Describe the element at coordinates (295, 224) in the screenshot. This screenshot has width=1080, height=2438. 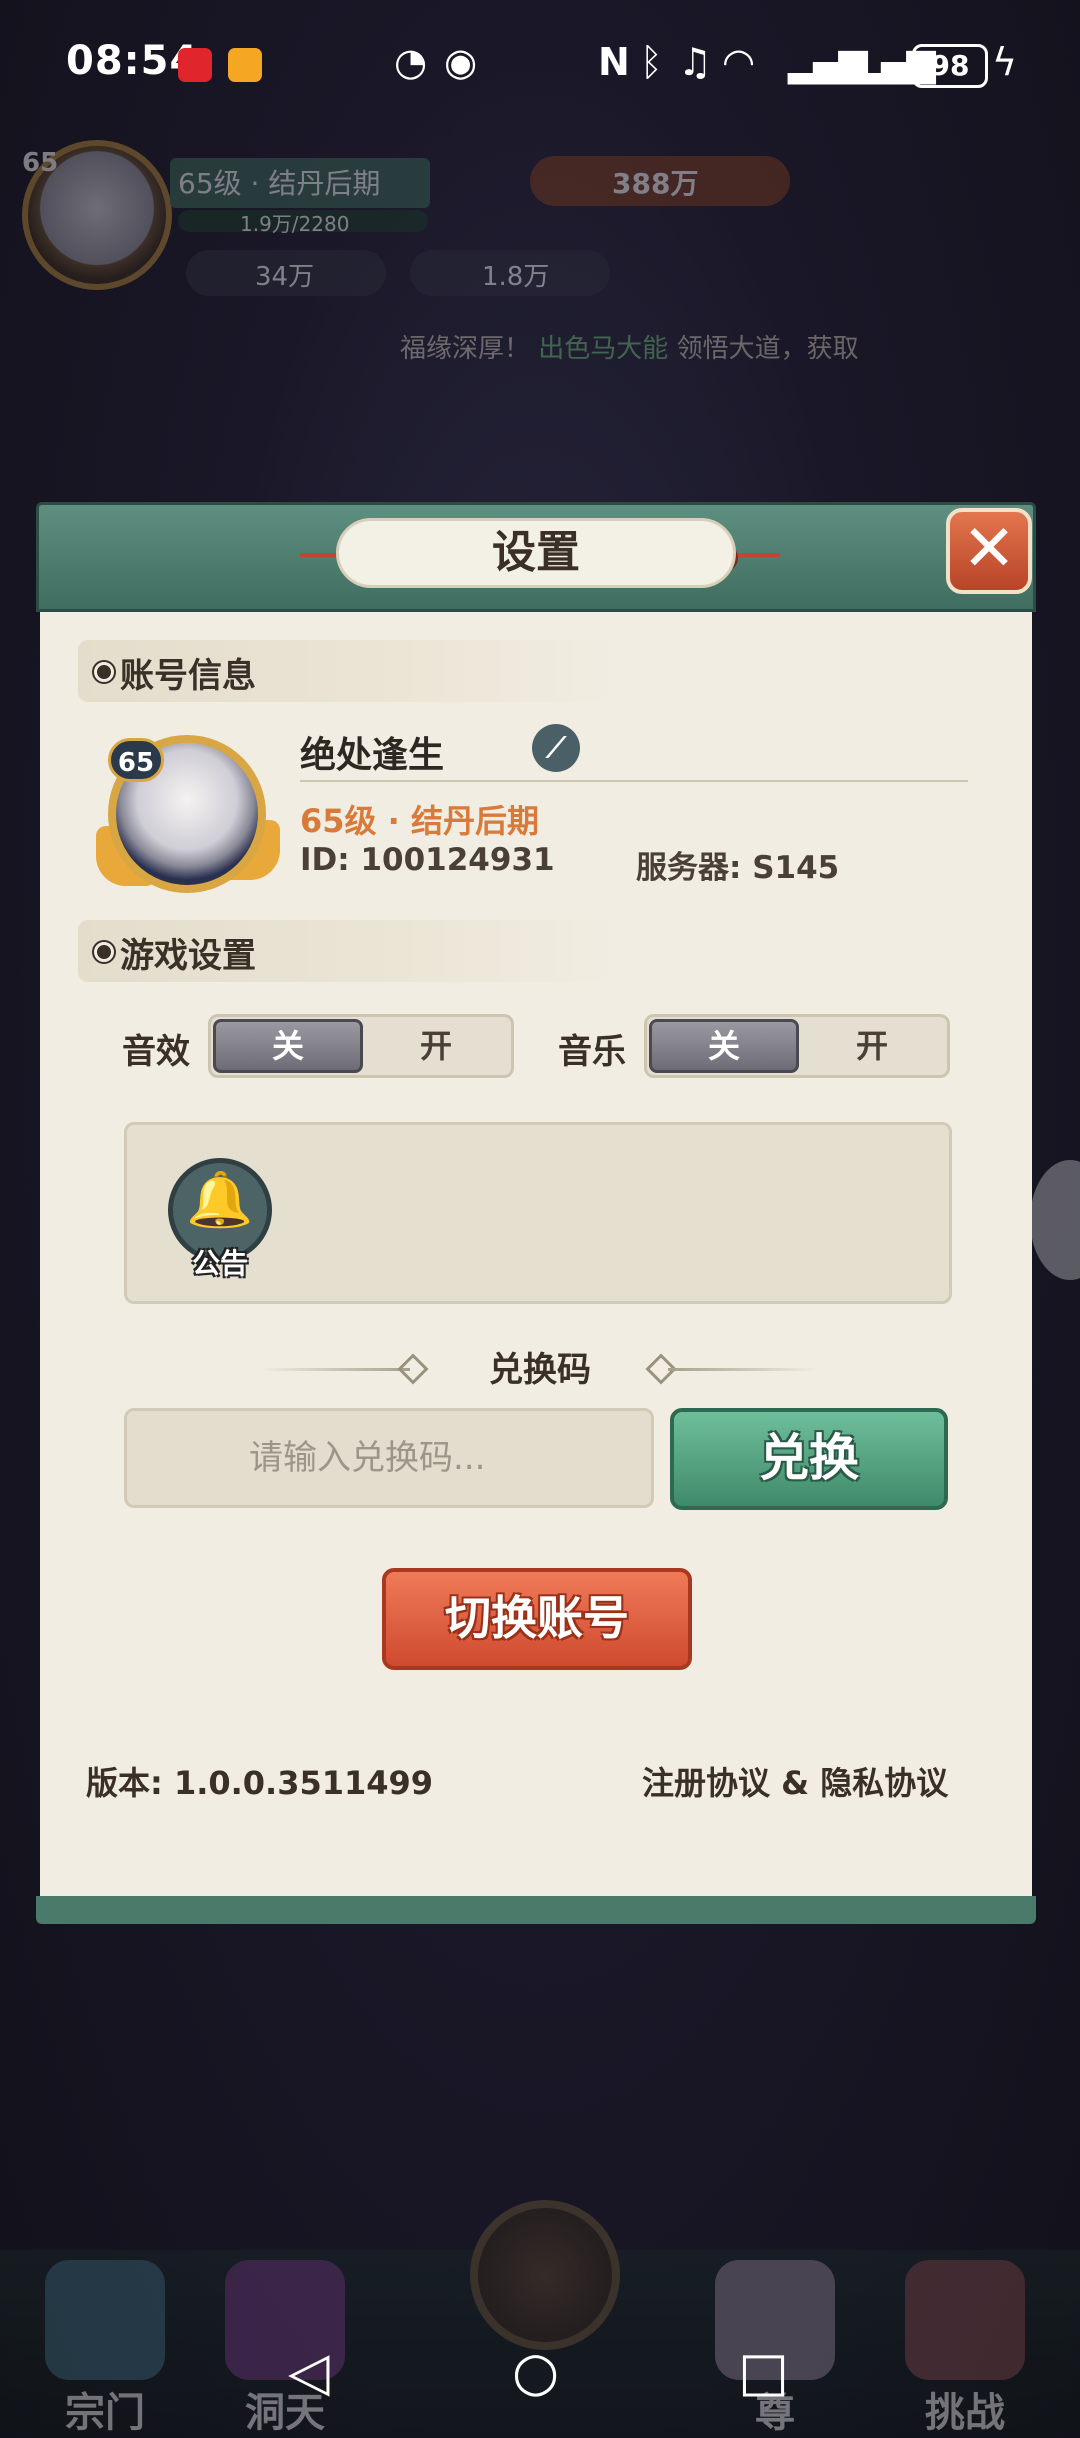
I see `hud-xp: 1.9万/2280` at that location.